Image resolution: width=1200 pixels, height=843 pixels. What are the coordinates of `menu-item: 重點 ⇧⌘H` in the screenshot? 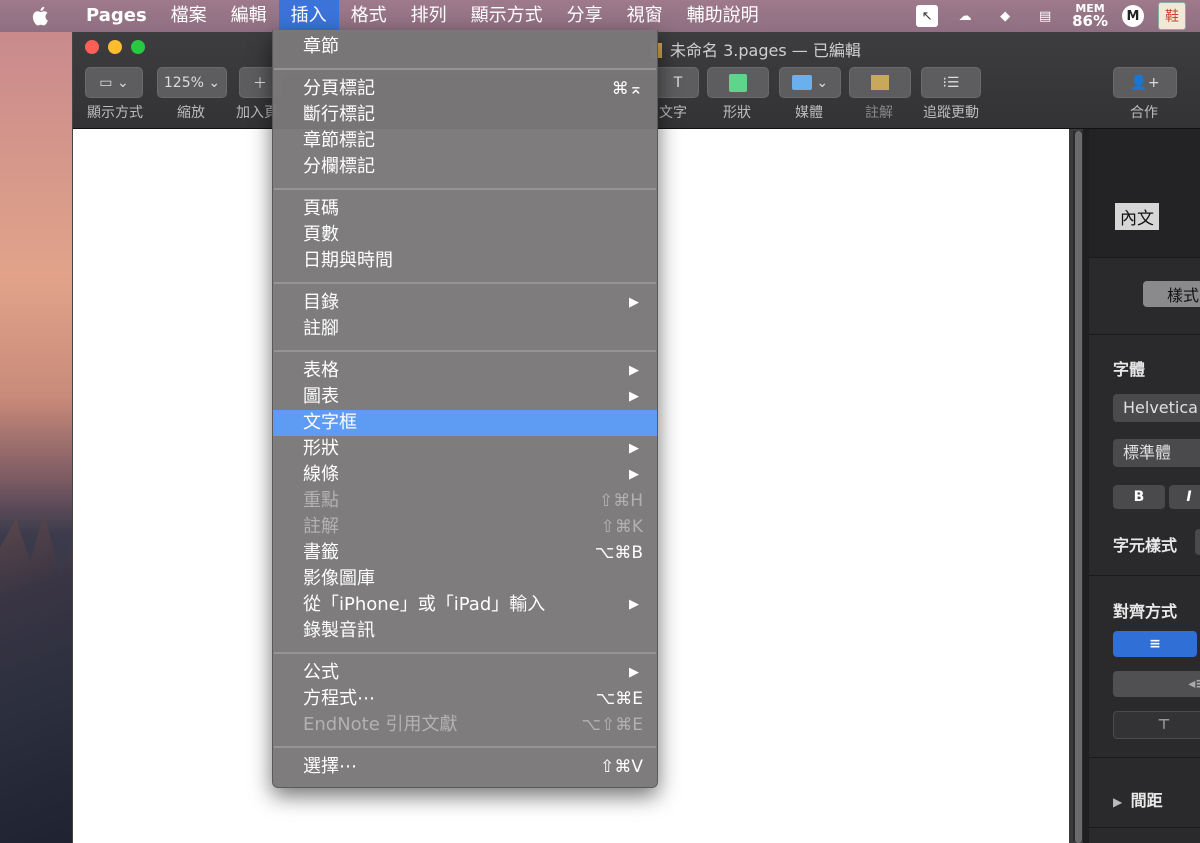 It's located at (465, 501).